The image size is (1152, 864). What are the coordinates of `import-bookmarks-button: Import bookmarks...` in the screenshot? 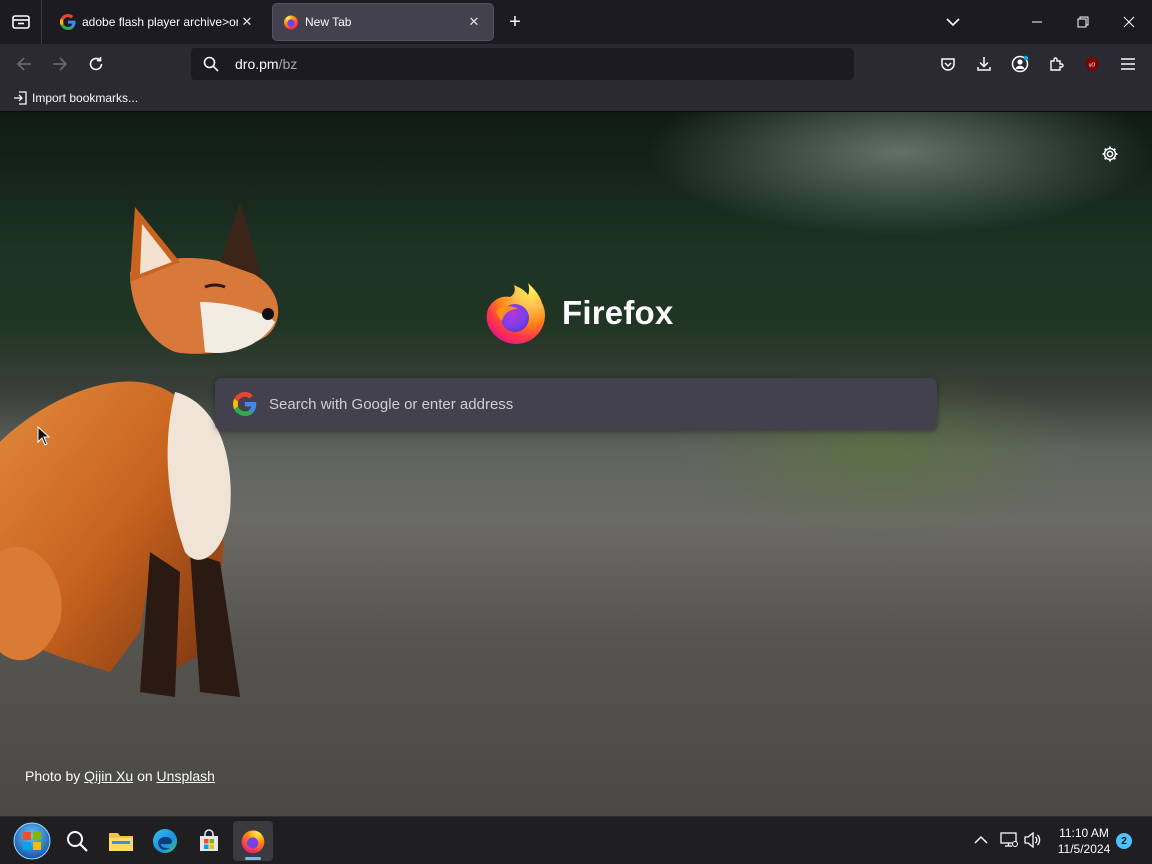 It's located at (75, 98).